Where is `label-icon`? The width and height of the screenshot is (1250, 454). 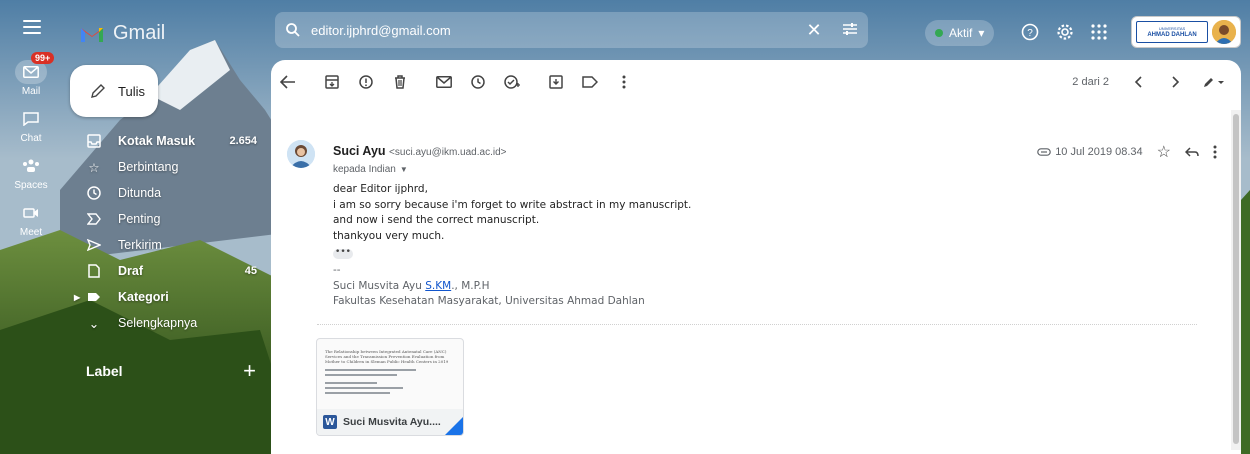
label-icon is located at coordinates (590, 82).